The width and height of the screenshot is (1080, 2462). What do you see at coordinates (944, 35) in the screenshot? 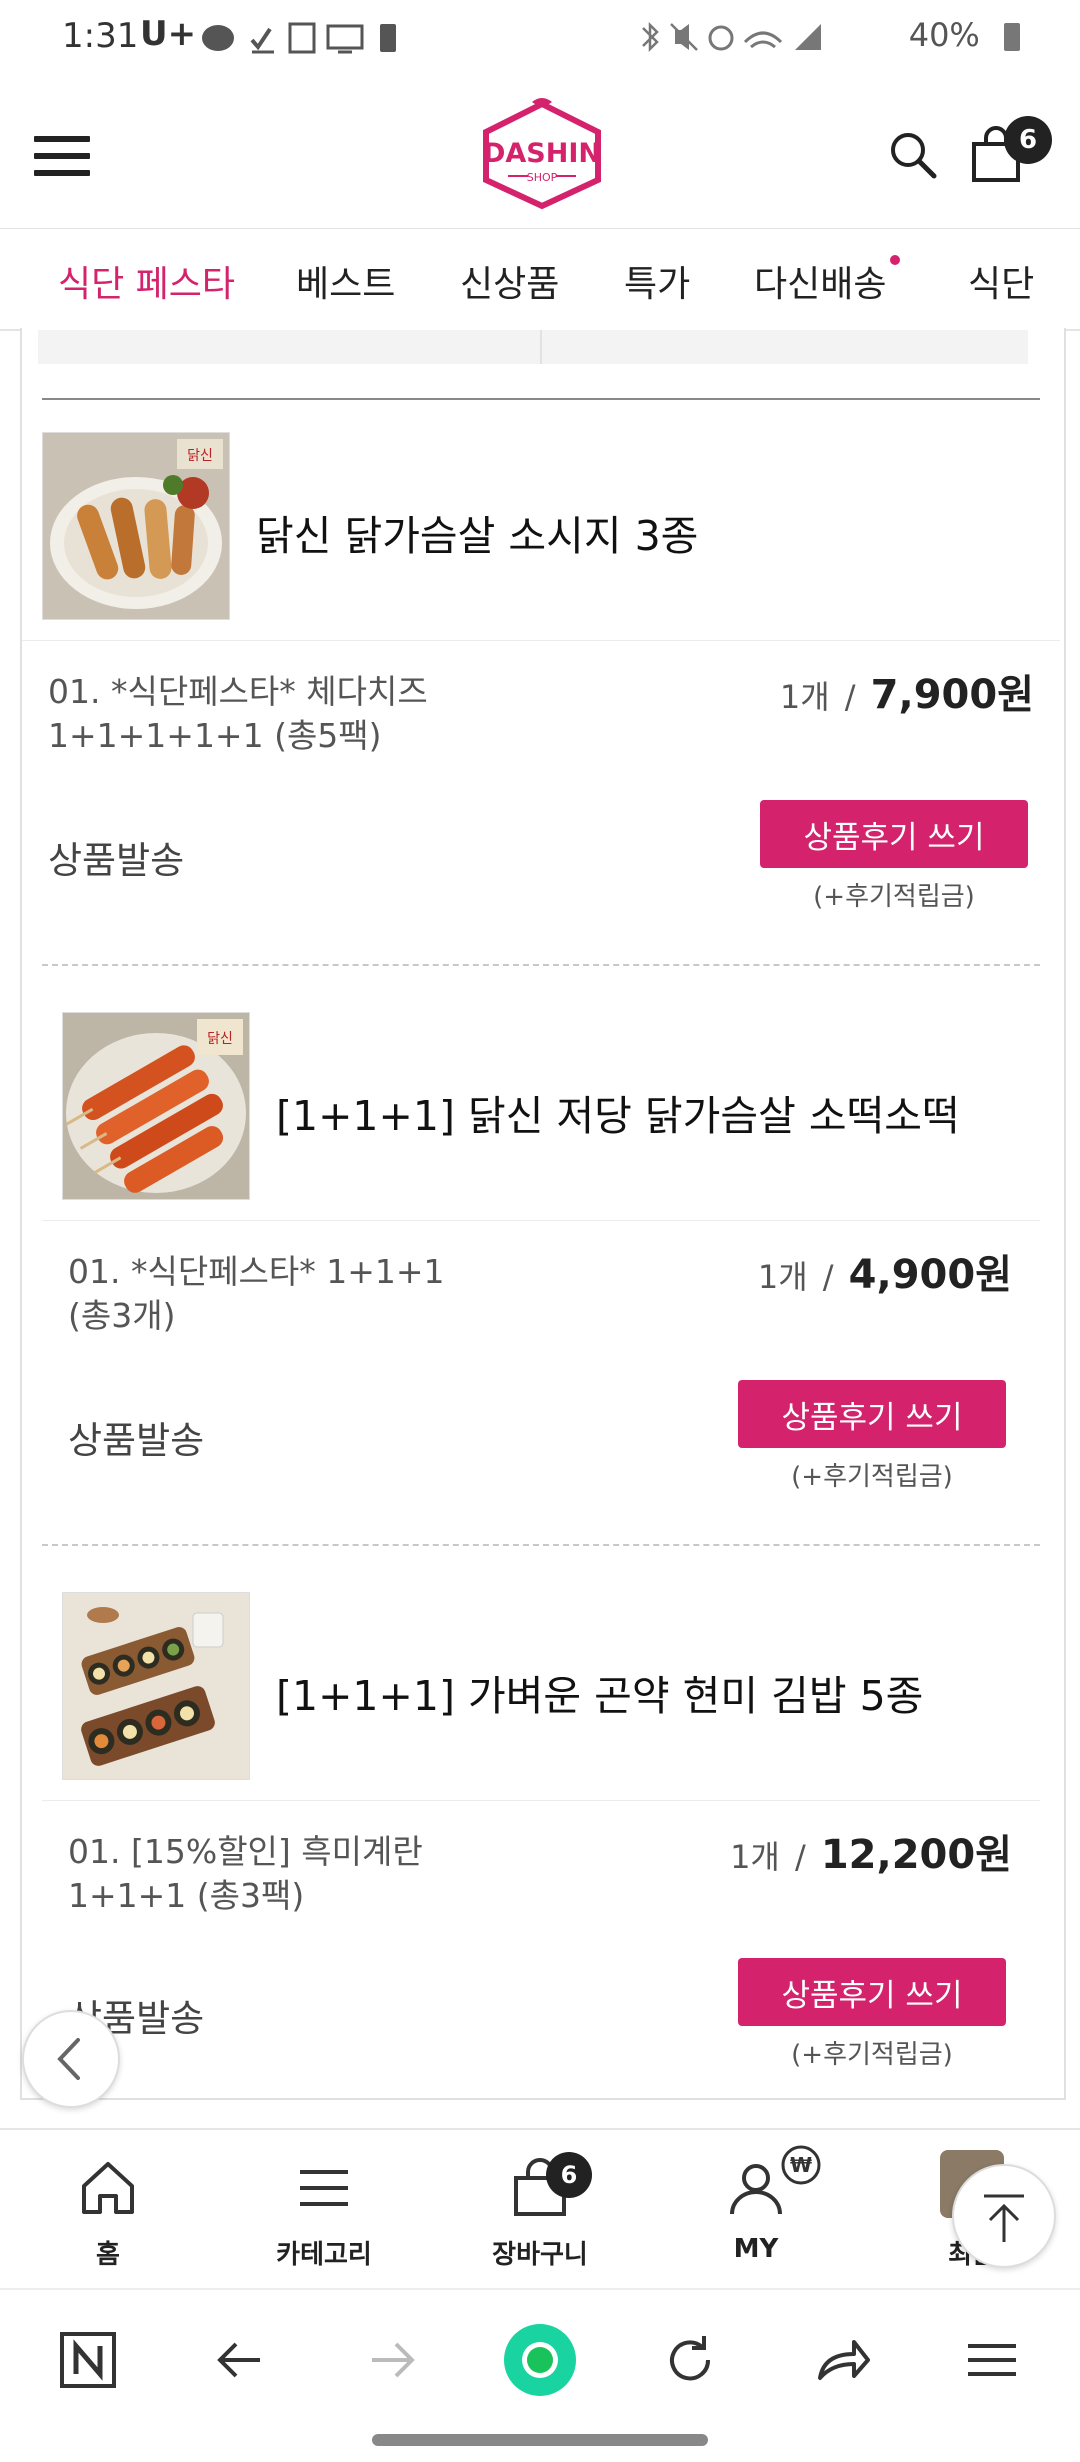
I see `battery-percent: 40%` at bounding box center [944, 35].